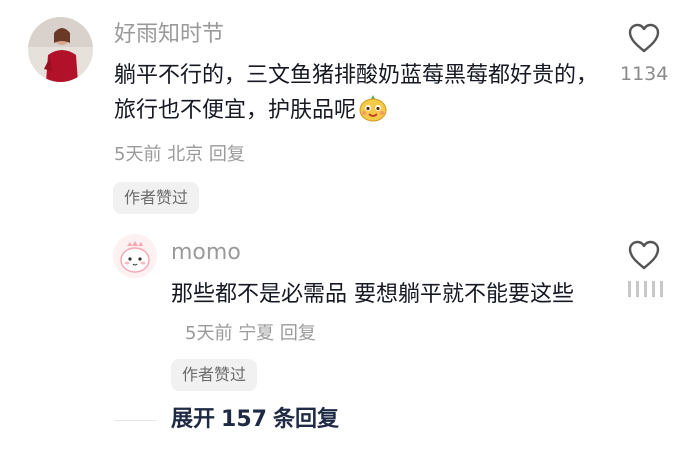 This screenshot has height=459, width=690. I want to click on reply-text: 那些都不是必需品 要想躺平就不能要这些 5天前 宁夏 回复, so click(381, 314).